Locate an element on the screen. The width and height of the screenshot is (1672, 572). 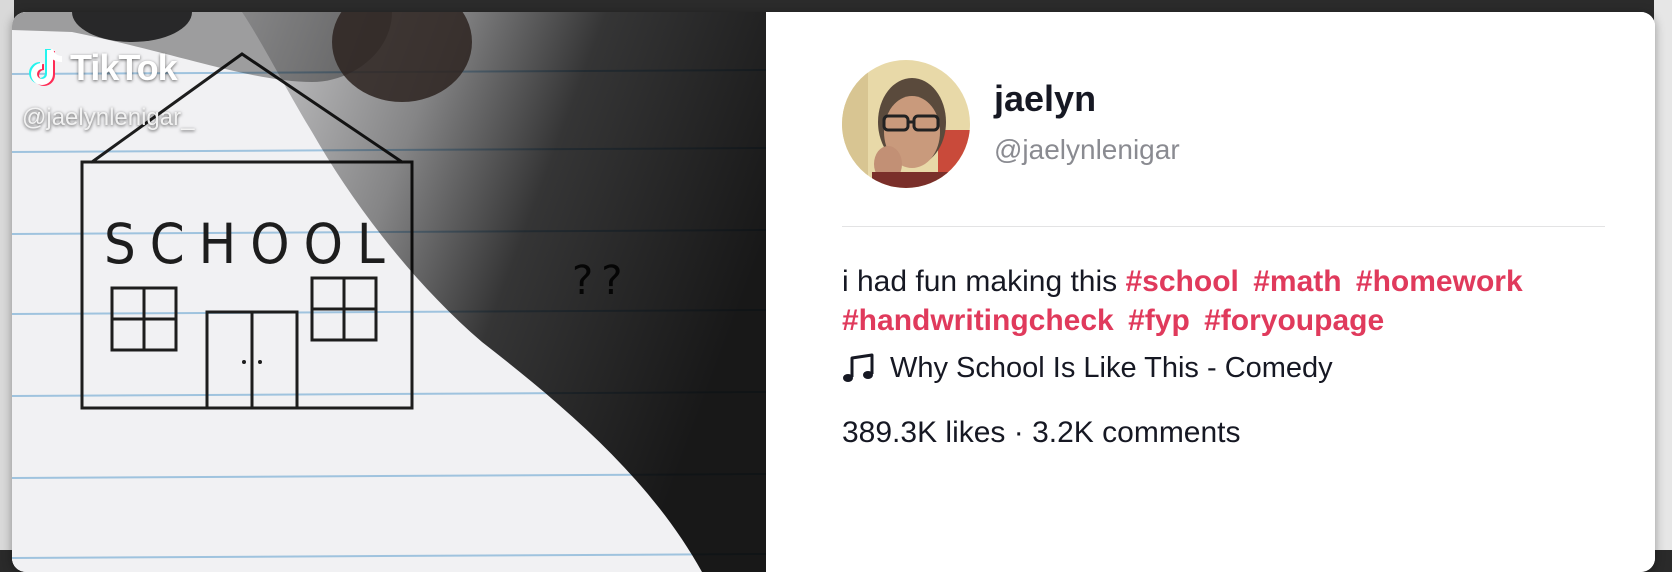
hashtag-link: #handwritingcheck is located at coordinates (978, 320).